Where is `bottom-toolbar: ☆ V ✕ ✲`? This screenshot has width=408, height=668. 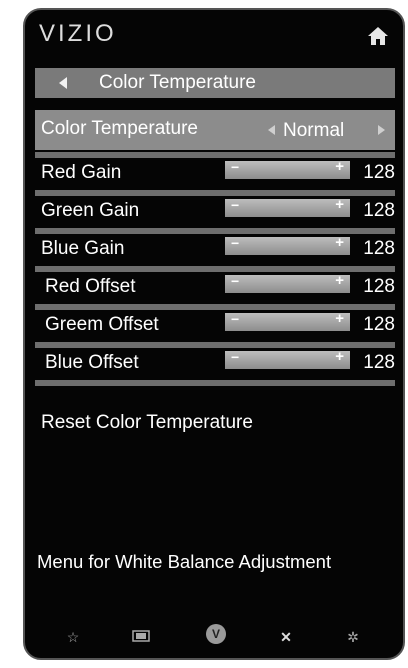
bottom-toolbar: ☆ V ✕ ✲ is located at coordinates (214, 632).